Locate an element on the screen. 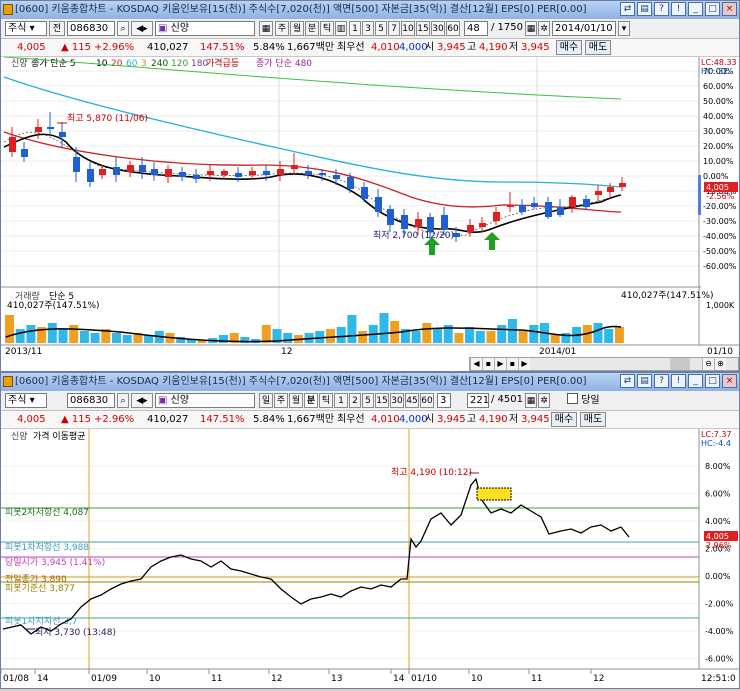 This screenshot has height=691, width=740. interval-7-button: 7 is located at coordinates (394, 28).